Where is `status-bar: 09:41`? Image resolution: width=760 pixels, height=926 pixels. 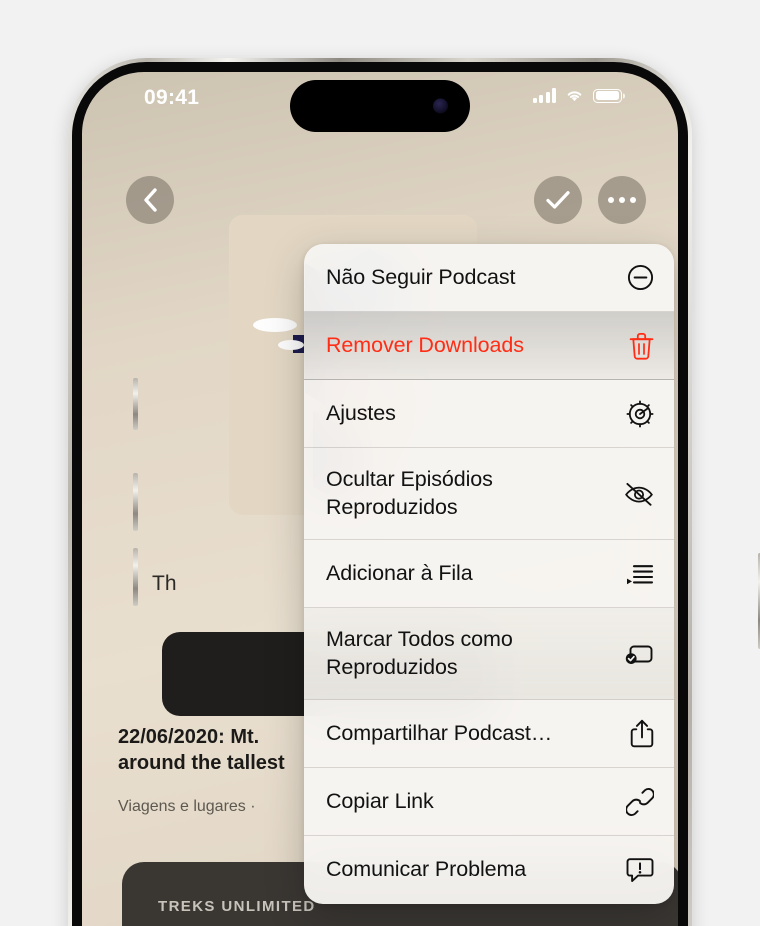
status-bar: 09:41 is located at coordinates (380, 103).